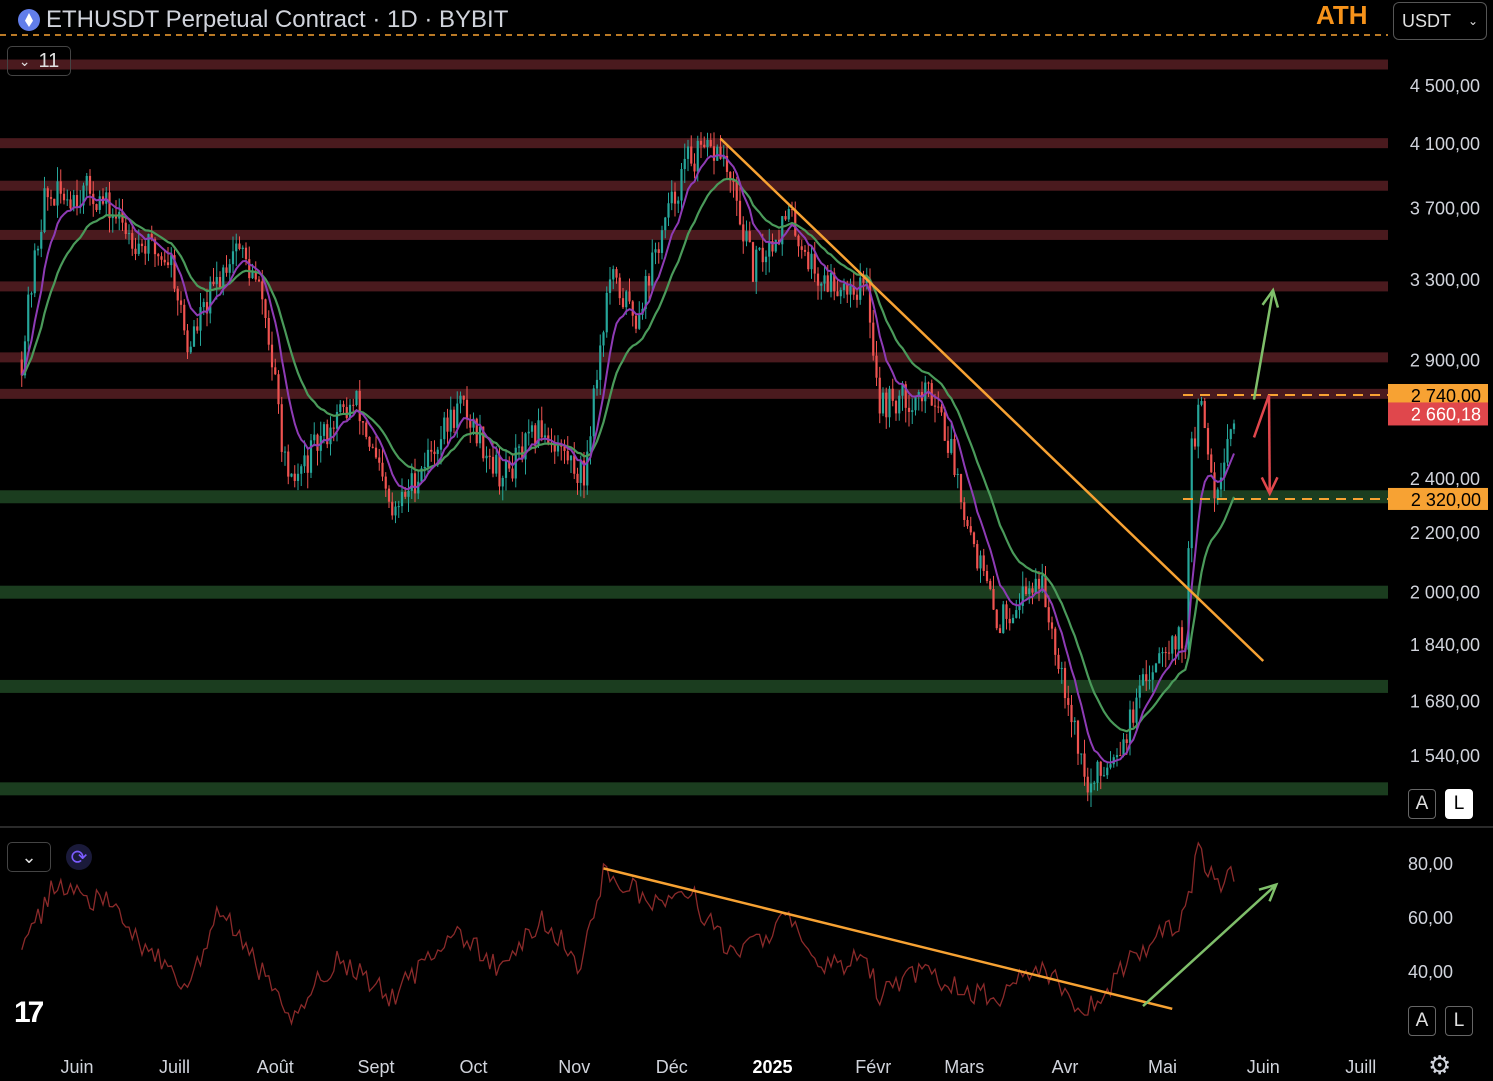  What do you see at coordinates (29, 857) in the screenshot?
I see `rsi-collapse-toggle: ⌄` at bounding box center [29, 857].